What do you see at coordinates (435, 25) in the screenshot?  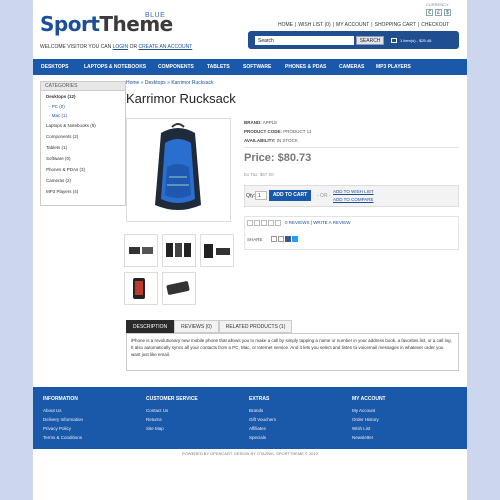 I see `top-link-checkout: CHECKOUT` at bounding box center [435, 25].